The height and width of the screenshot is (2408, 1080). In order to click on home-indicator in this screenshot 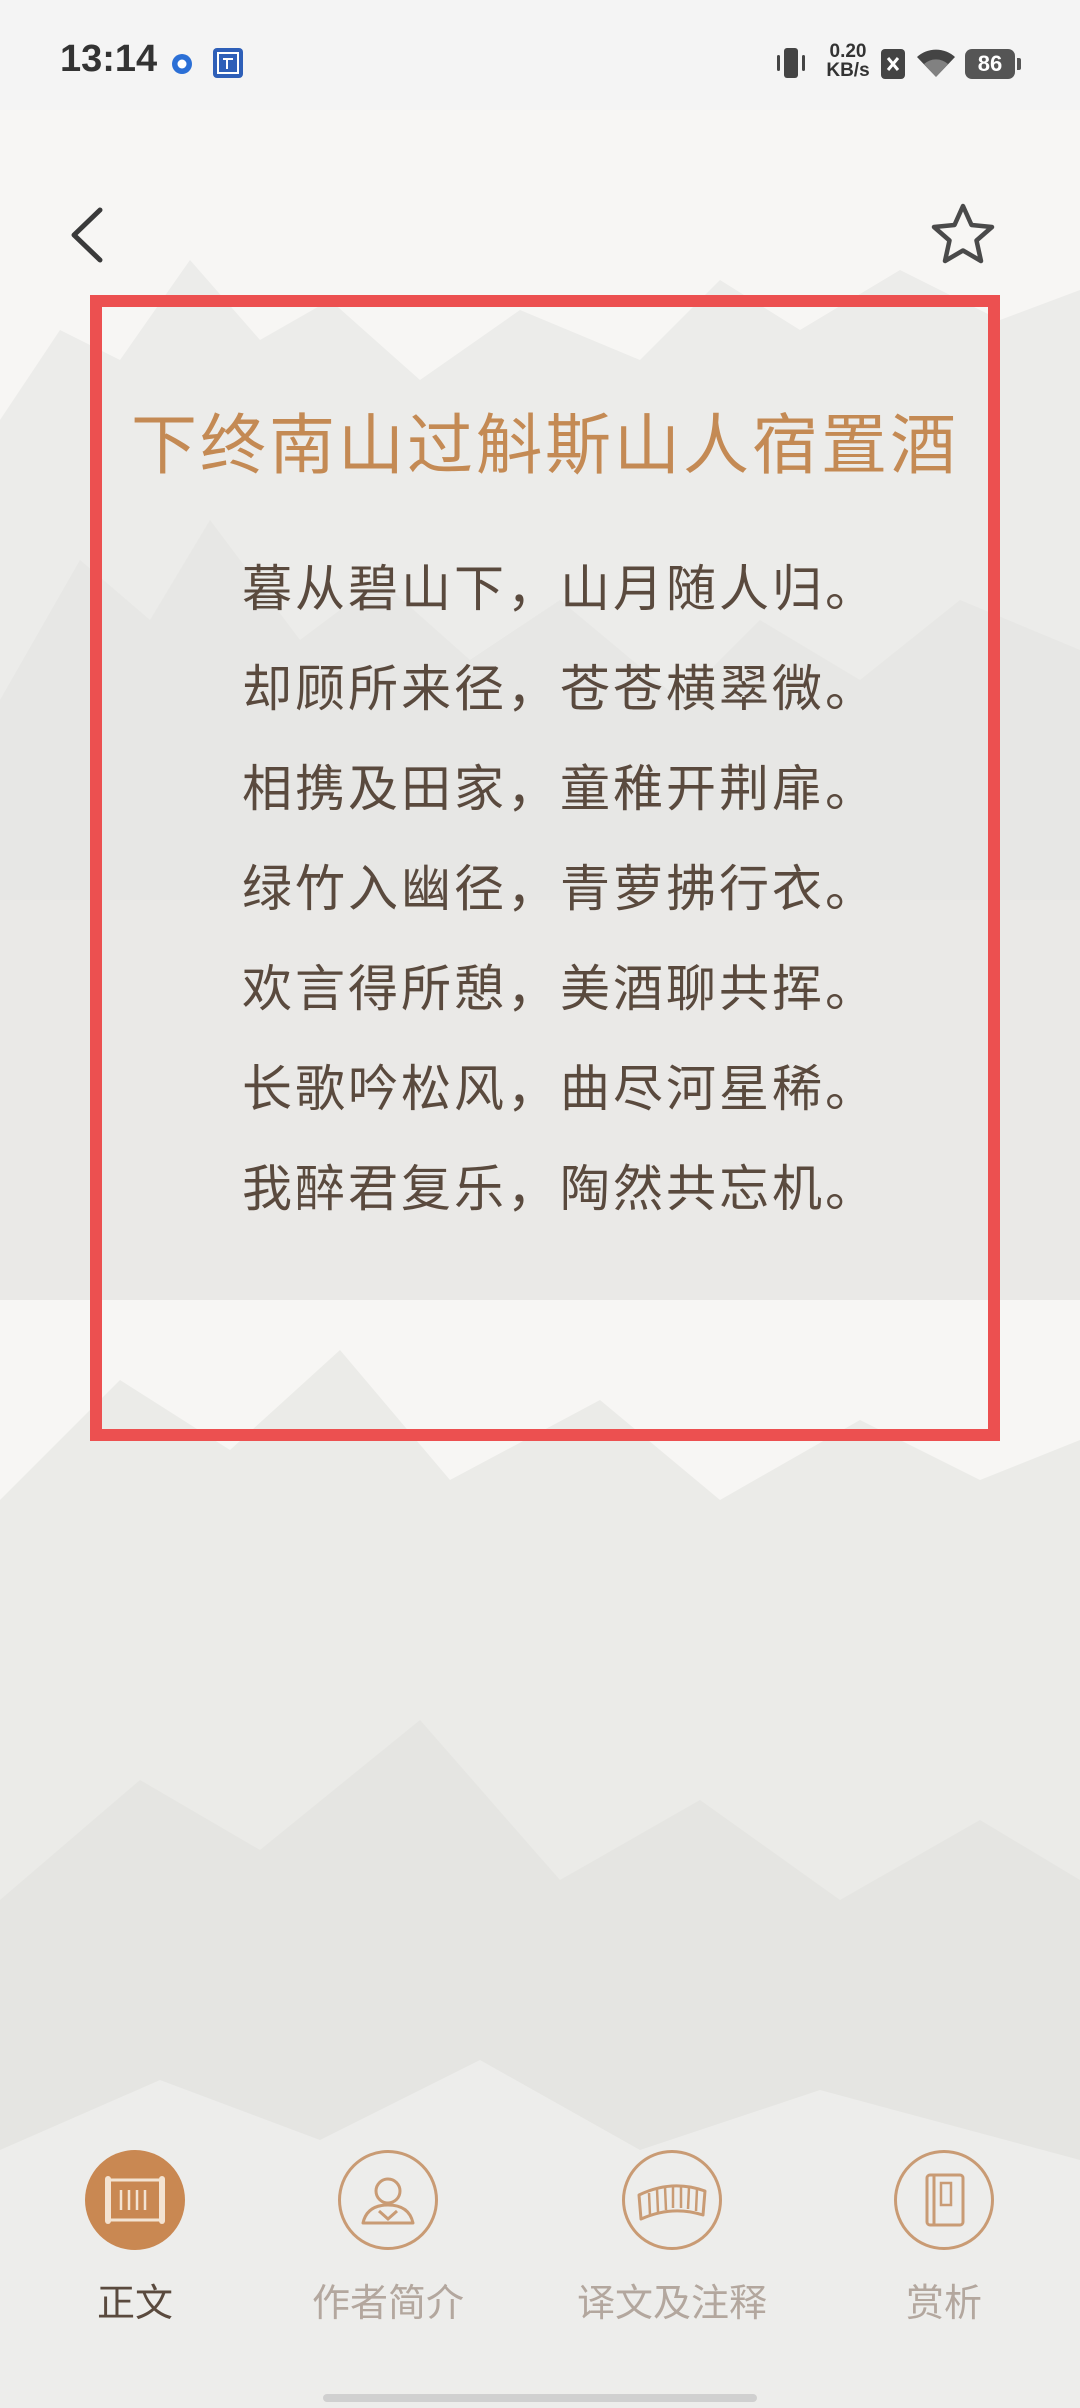, I will do `click(540, 2398)`.